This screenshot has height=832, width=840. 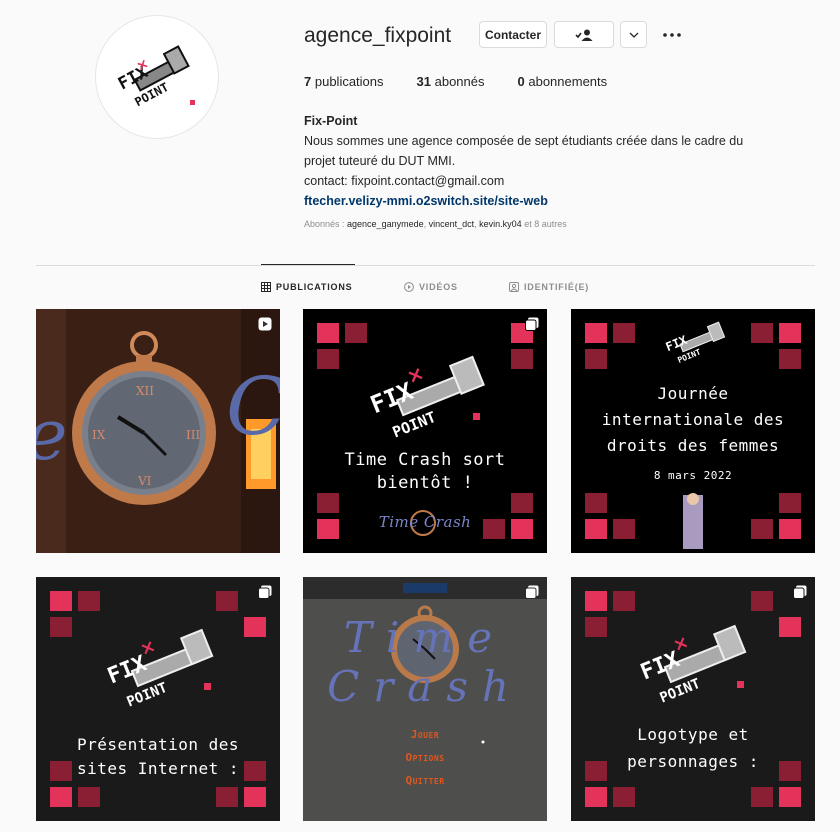 I want to click on caption-line: Logotype et, so click(x=693, y=734).